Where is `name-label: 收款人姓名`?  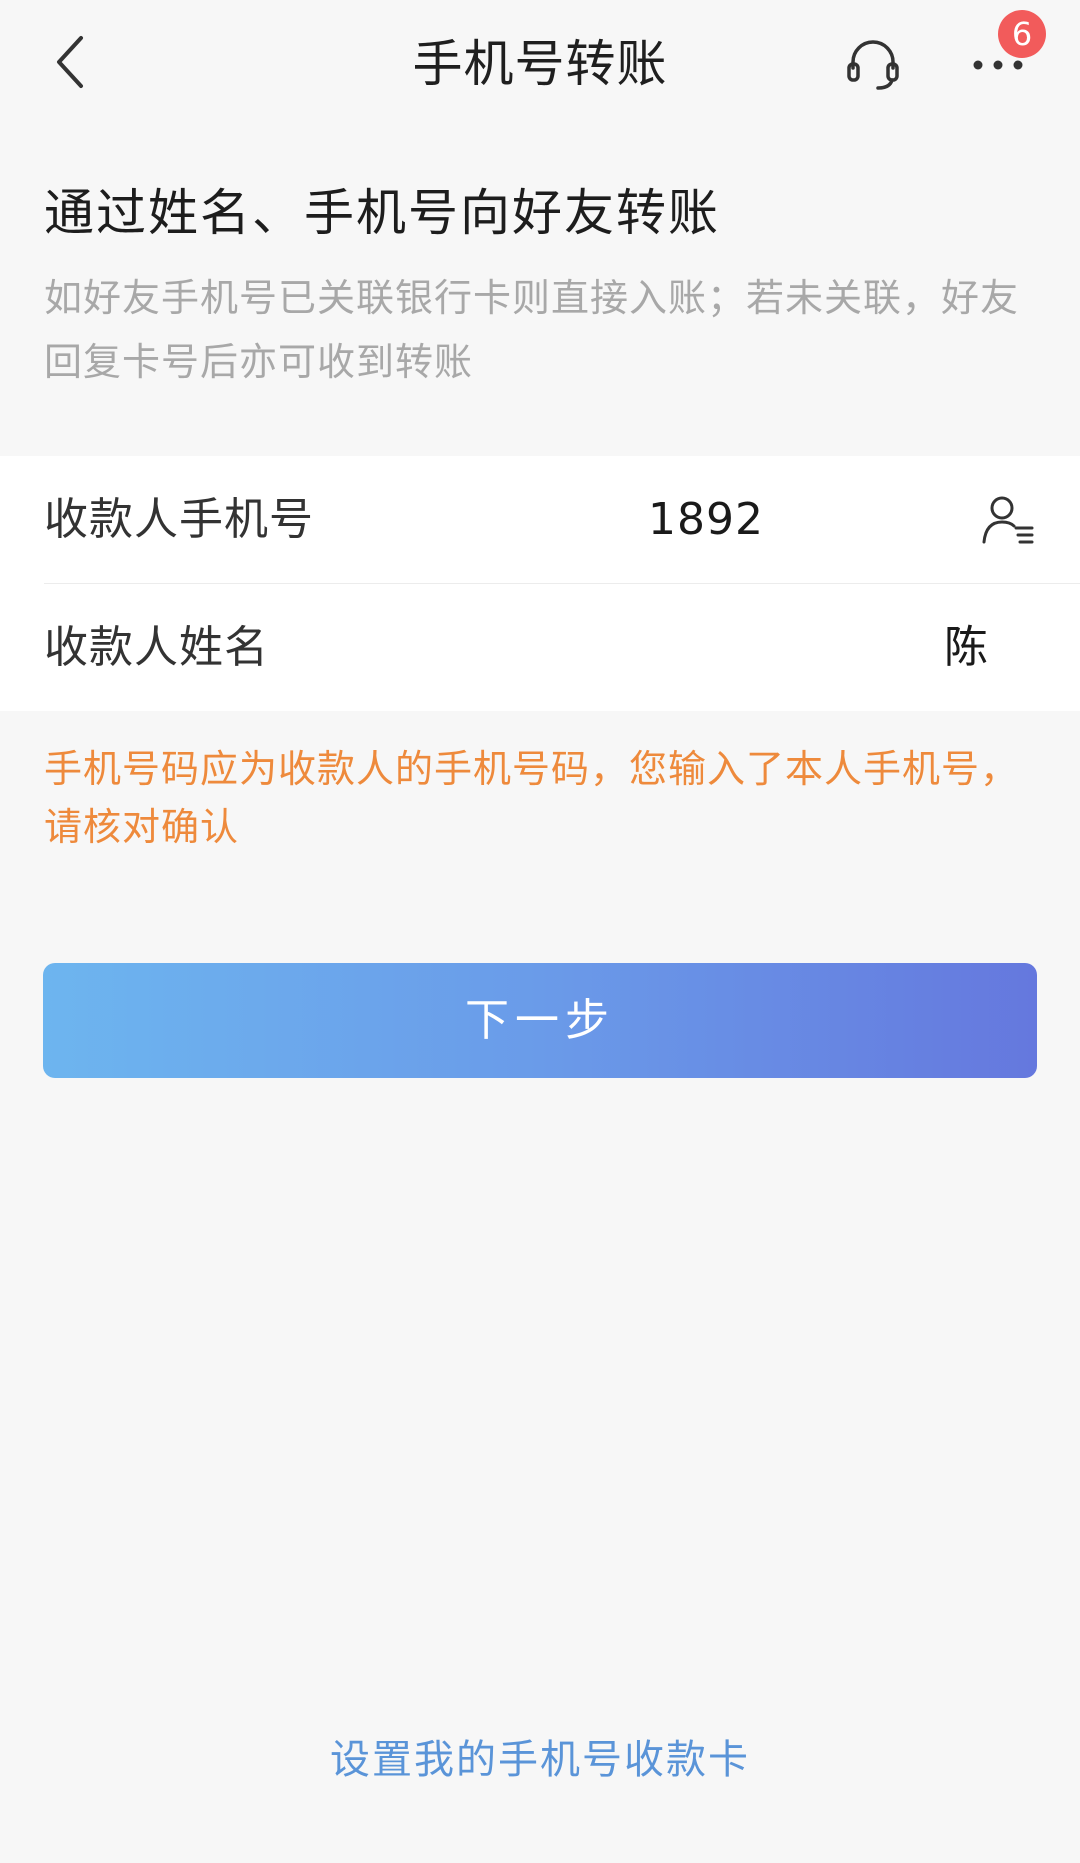 name-label: 收款人姓名 is located at coordinates (156, 647).